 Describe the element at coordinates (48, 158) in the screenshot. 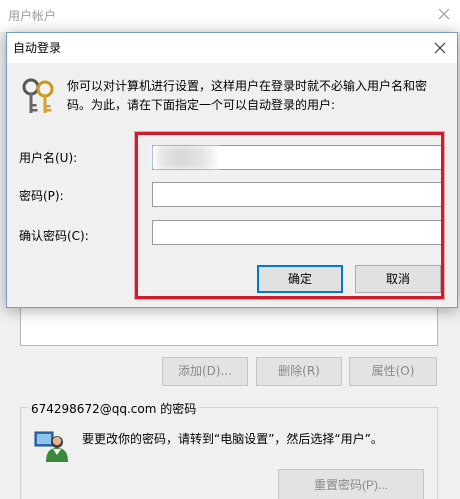

I see `user-name-label: 用户名(U):` at that location.